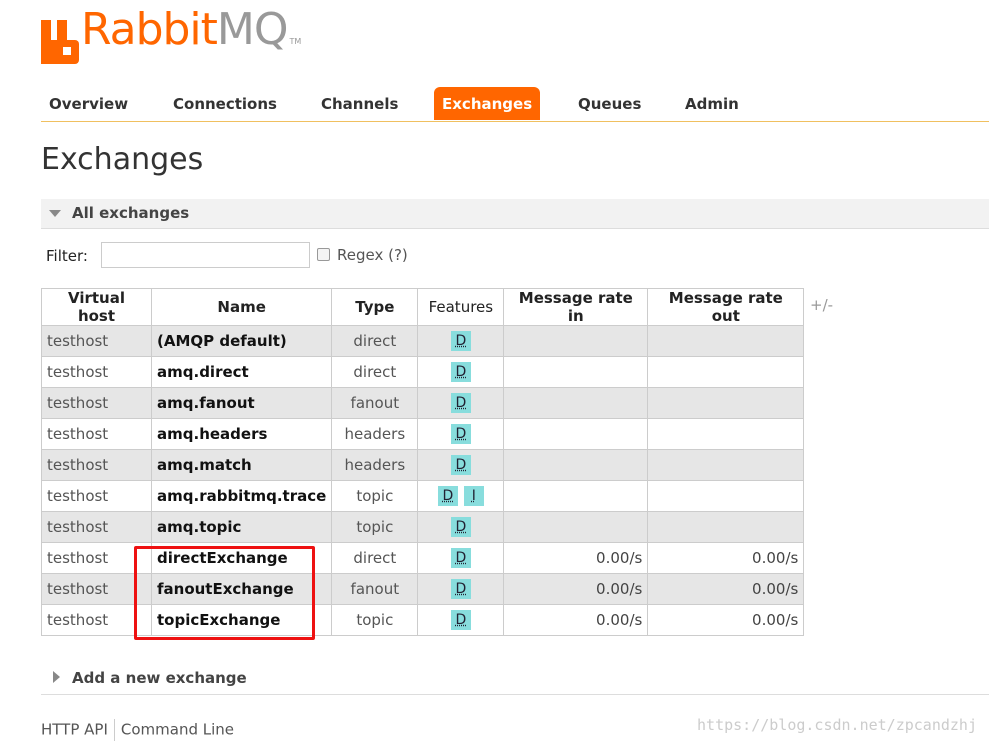 Image resolution: width=989 pixels, height=746 pixels. Describe the element at coordinates (159, 678) in the screenshot. I see `add-exchange-title: Add a new exchange` at that location.